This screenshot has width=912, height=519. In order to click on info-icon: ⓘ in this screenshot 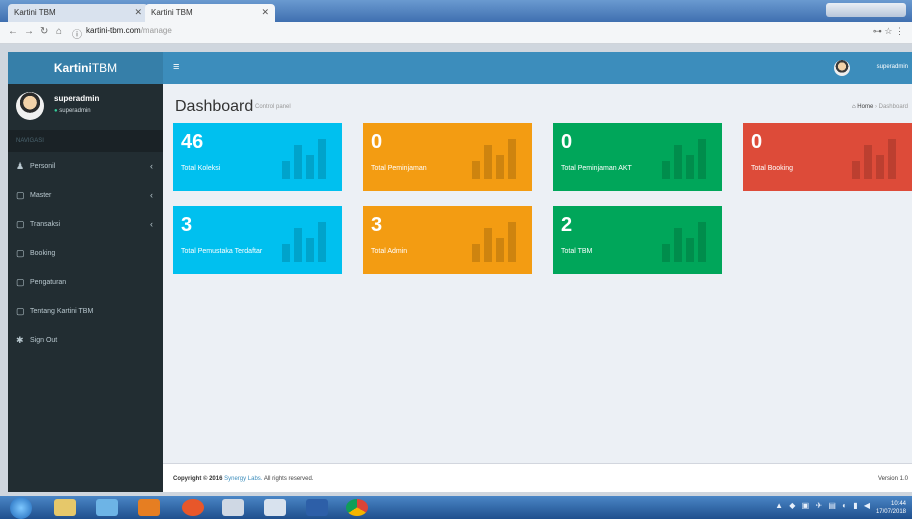, I will do `click(77, 35)`.